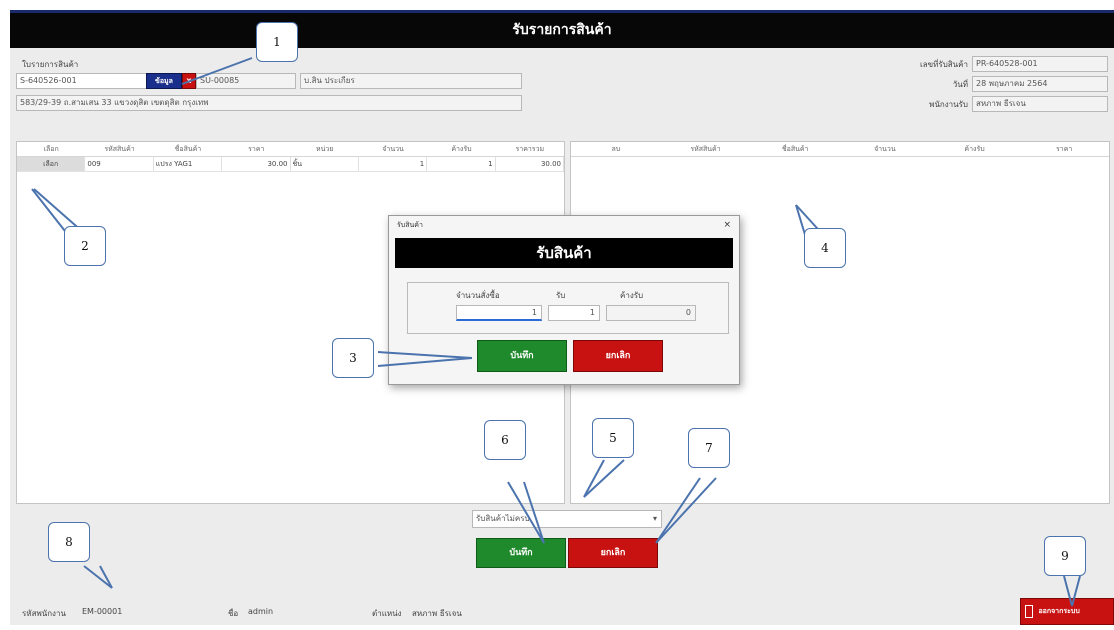 This screenshot has width=1114, height=630. What do you see at coordinates (651, 313) in the screenshot?
I see `pending-qty-field: 0` at bounding box center [651, 313].